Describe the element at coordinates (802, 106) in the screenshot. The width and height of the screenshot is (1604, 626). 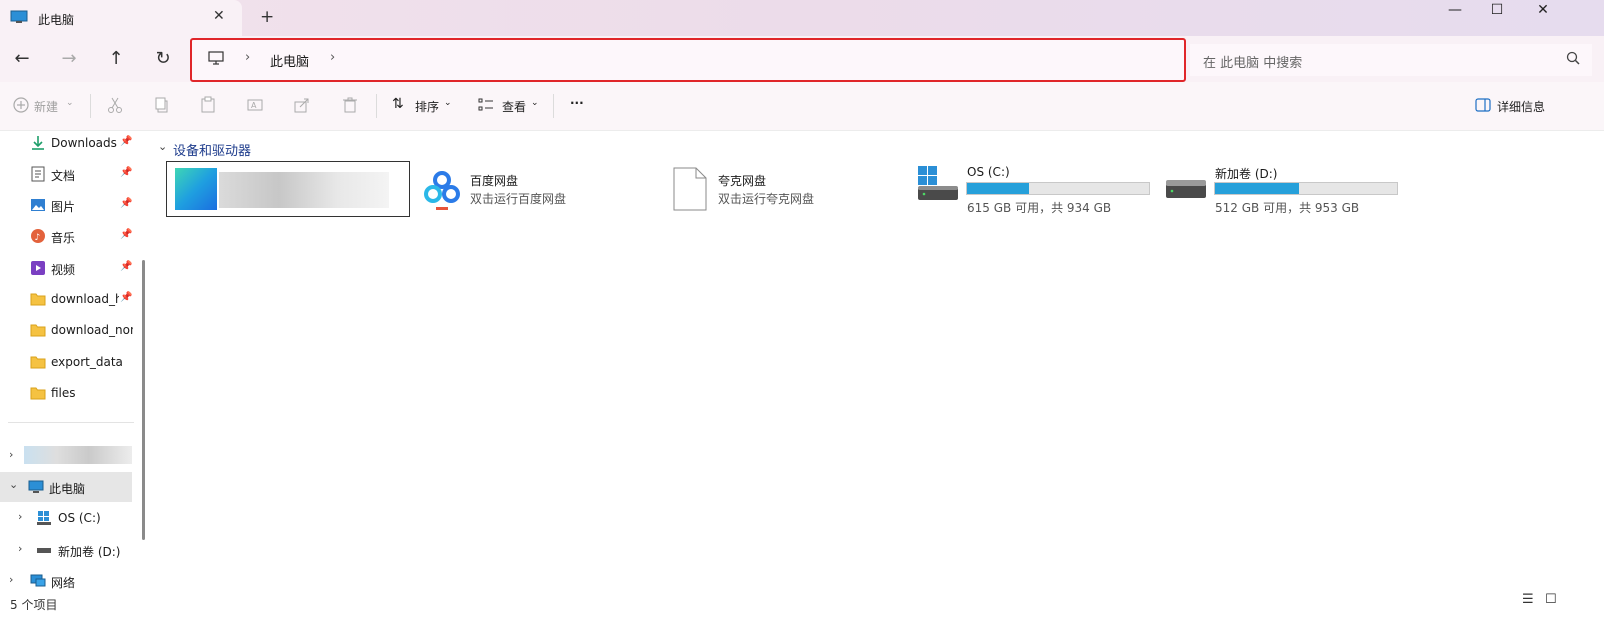
I see `command-bar` at that location.